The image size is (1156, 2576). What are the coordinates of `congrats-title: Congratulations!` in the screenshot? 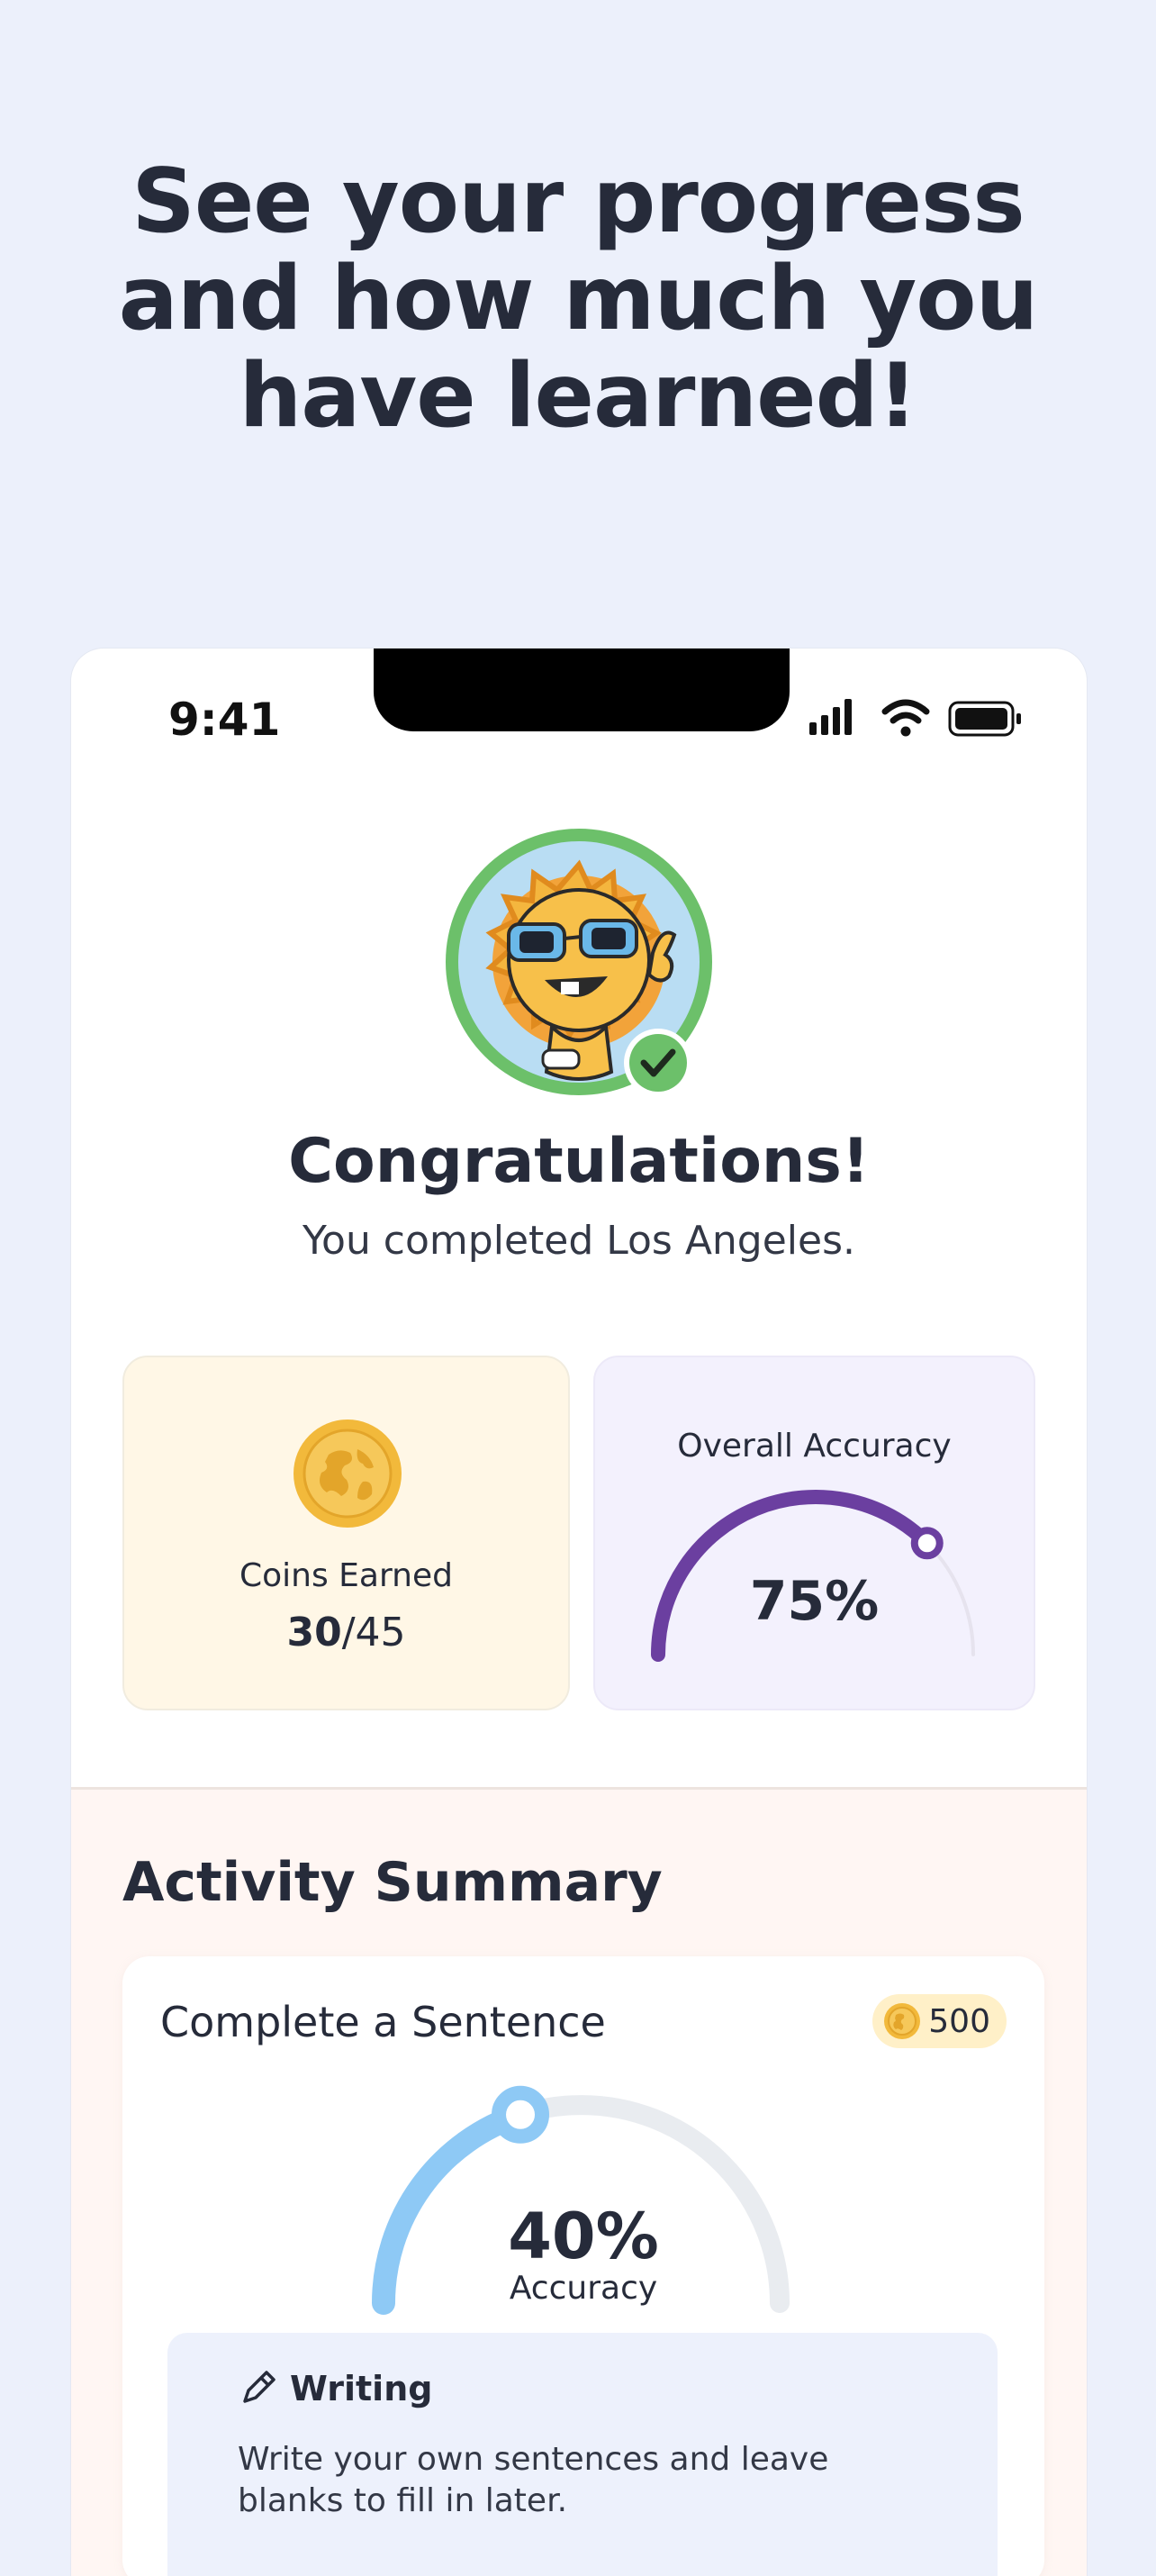 It's located at (579, 1161).